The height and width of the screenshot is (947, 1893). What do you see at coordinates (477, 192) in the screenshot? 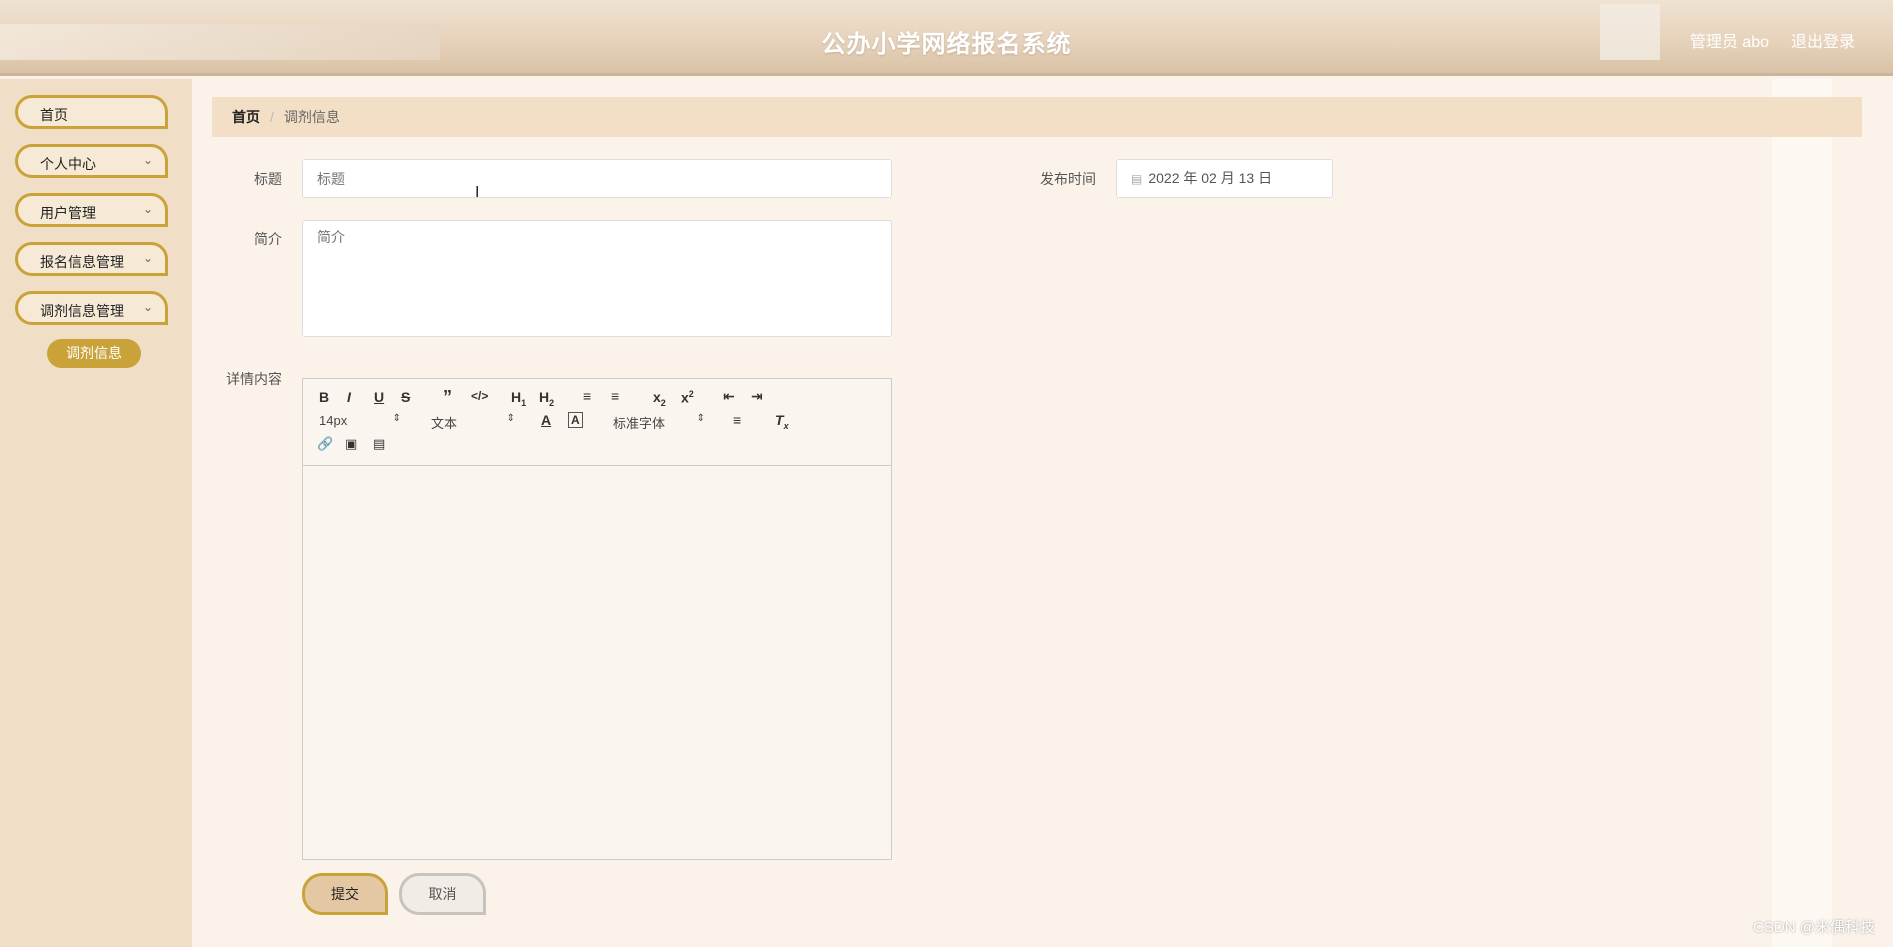
I see `text-cursor-icon: I` at bounding box center [477, 192].